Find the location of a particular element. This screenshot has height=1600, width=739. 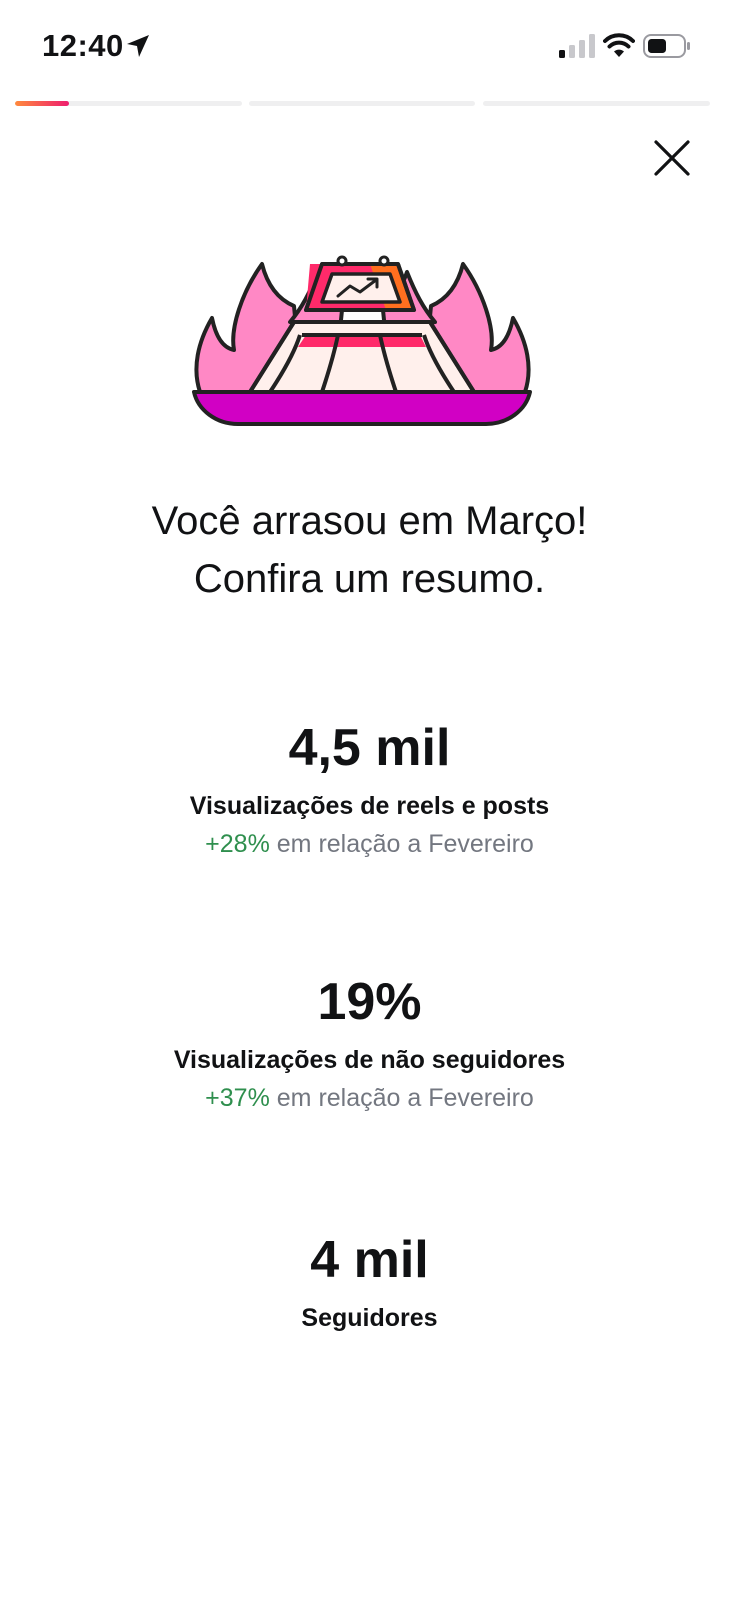

stat-comparison: +28% em relação a Fevereiro is located at coordinates (369, 844).